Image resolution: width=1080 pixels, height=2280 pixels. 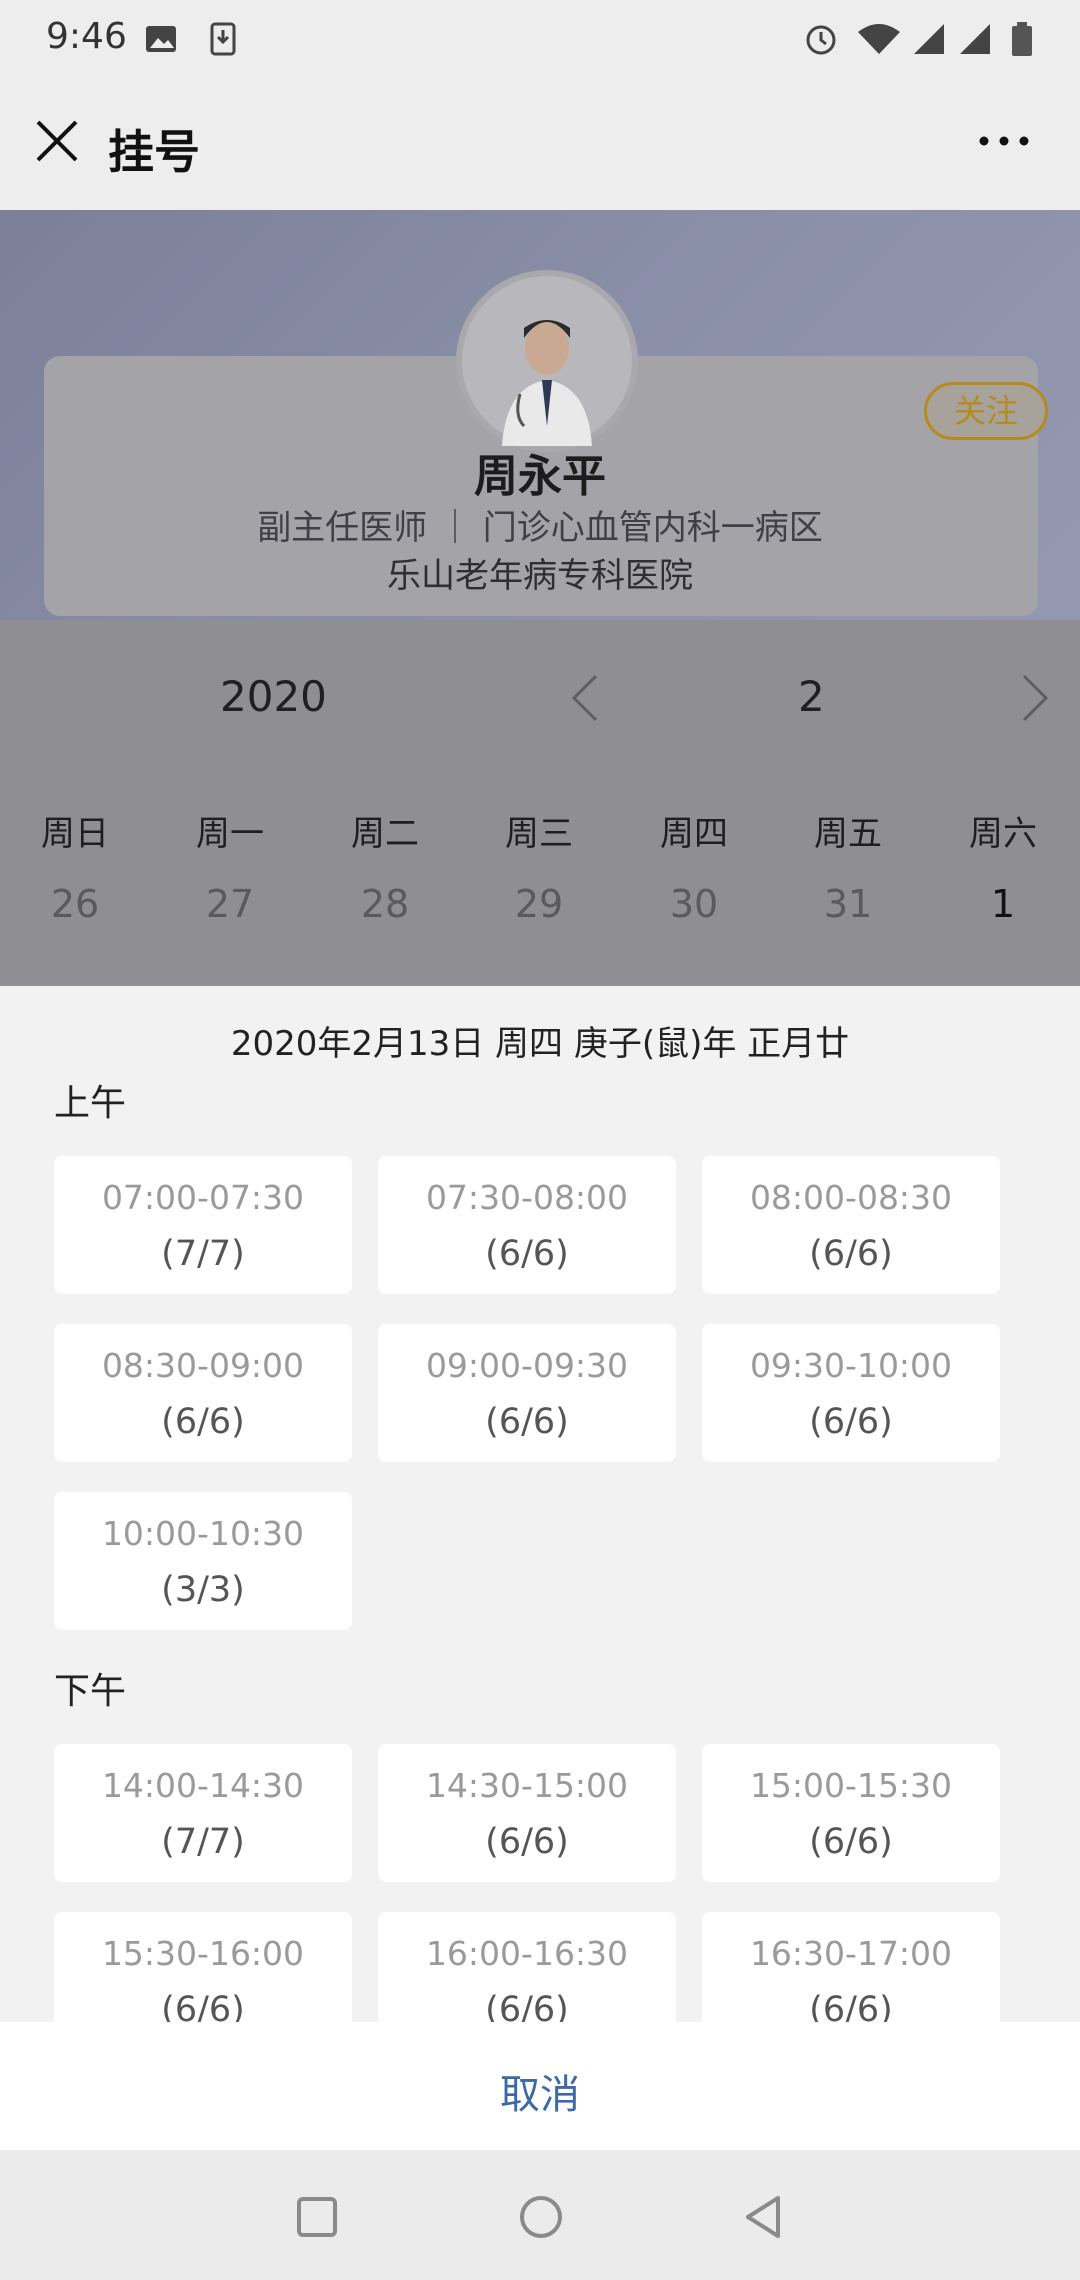 I want to click on time-slot: 09:00-09:30 (6/6), so click(x=527, y=1393).